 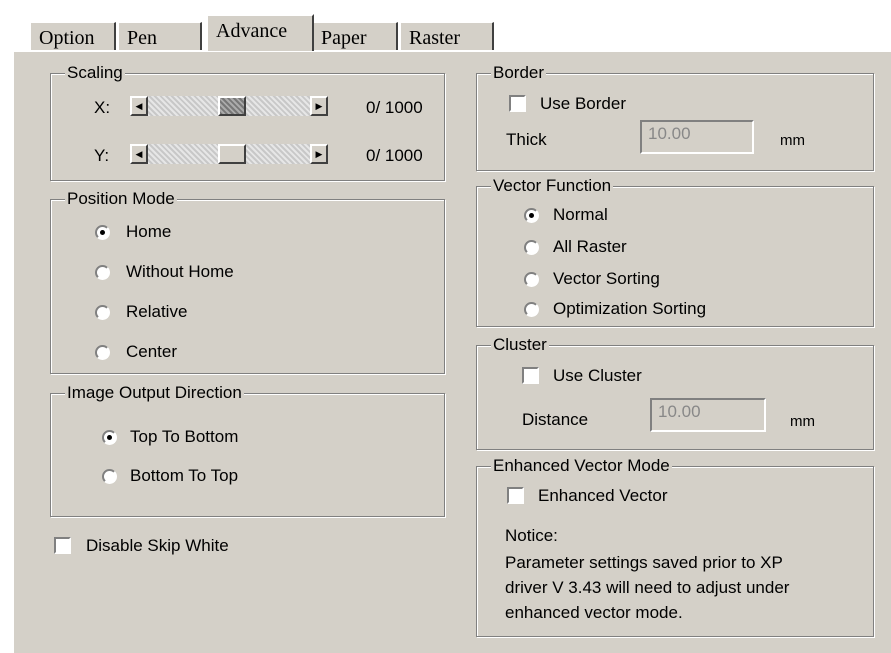 I want to click on top-to-bottom-radio, so click(x=109, y=437).